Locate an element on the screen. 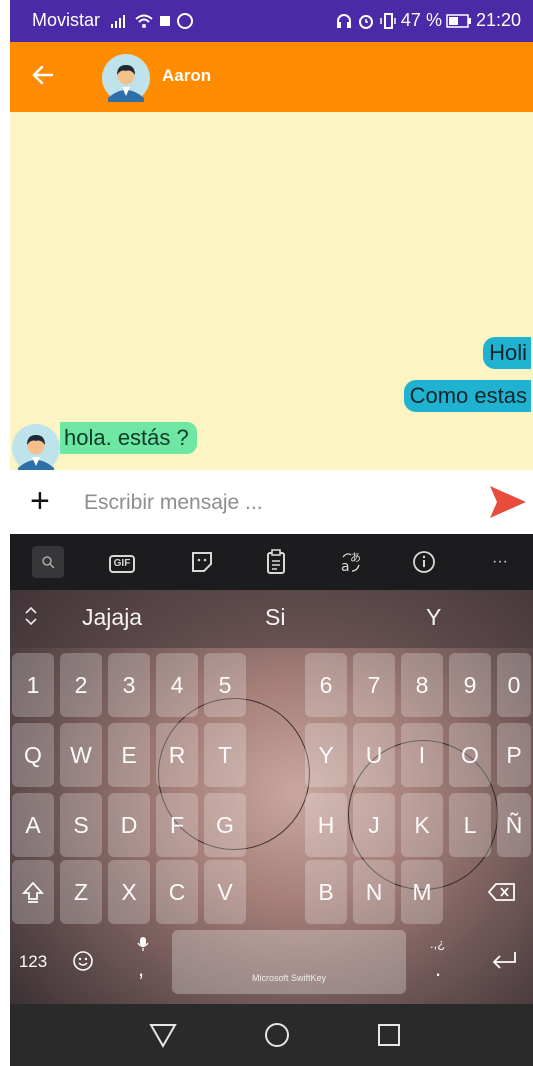  key-r: R is located at coordinates (177, 755).